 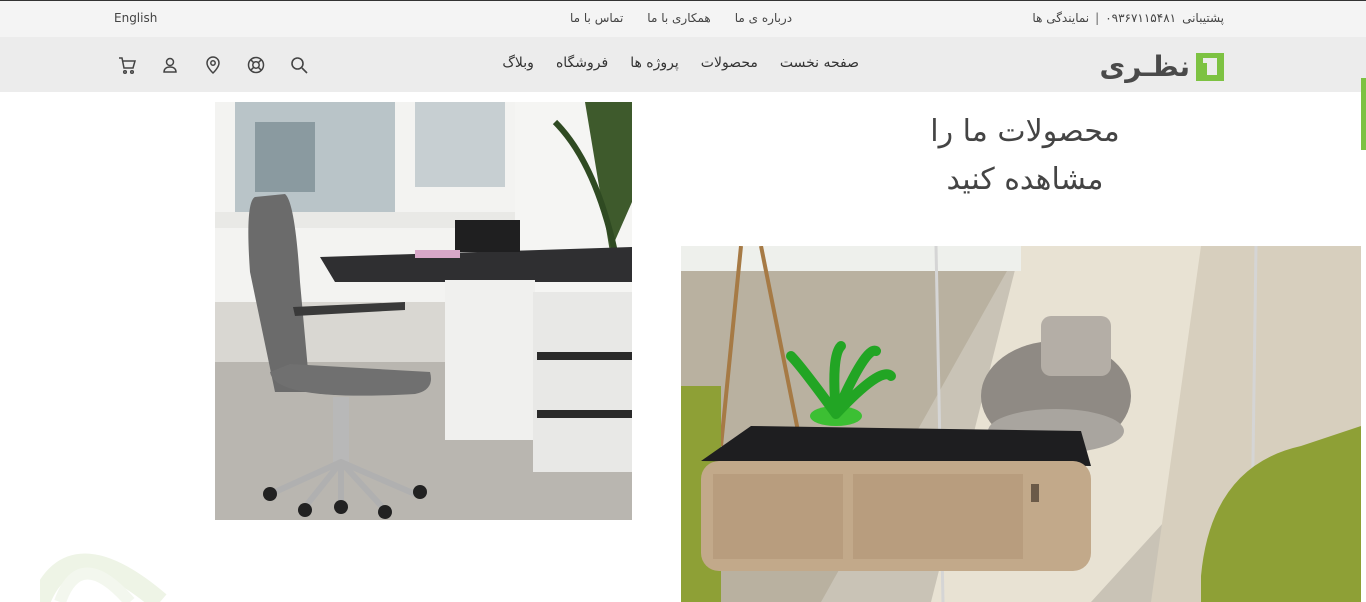 What do you see at coordinates (169, 64) in the screenshot?
I see `user-icon` at bounding box center [169, 64].